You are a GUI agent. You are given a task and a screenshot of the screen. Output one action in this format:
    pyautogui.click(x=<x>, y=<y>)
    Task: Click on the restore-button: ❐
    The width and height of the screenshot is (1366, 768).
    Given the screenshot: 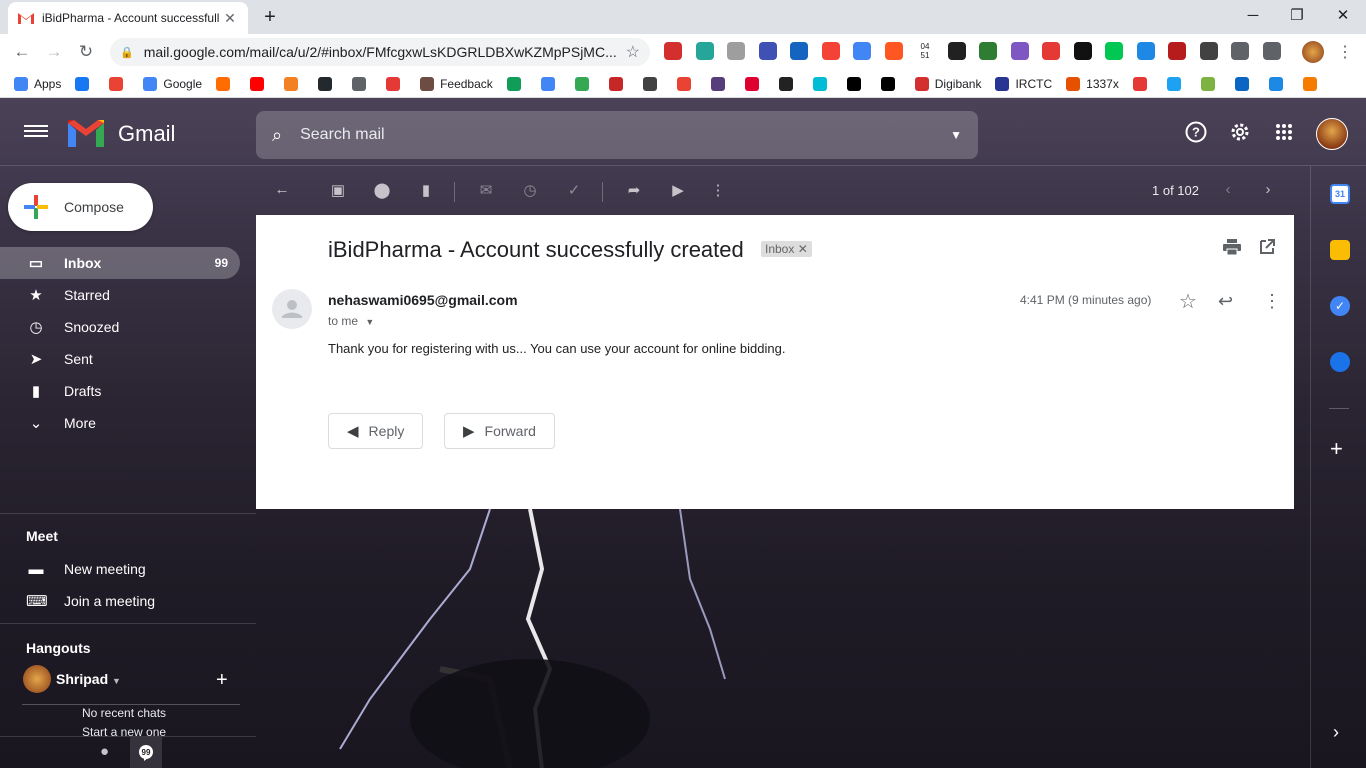 What is the action you would take?
    pyautogui.click(x=1297, y=15)
    